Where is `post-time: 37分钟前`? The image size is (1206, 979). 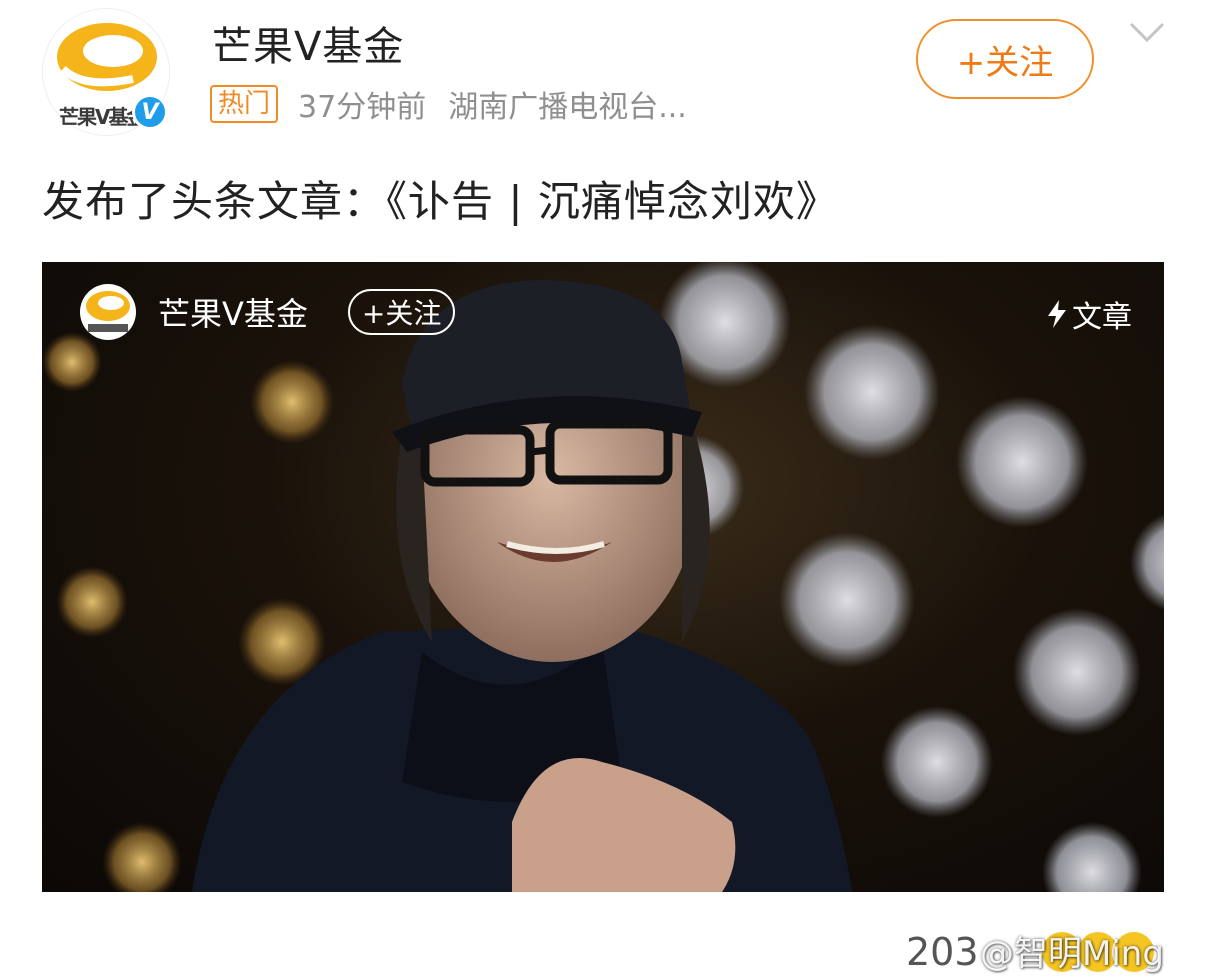 post-time: 37分钟前 is located at coordinates (362, 107).